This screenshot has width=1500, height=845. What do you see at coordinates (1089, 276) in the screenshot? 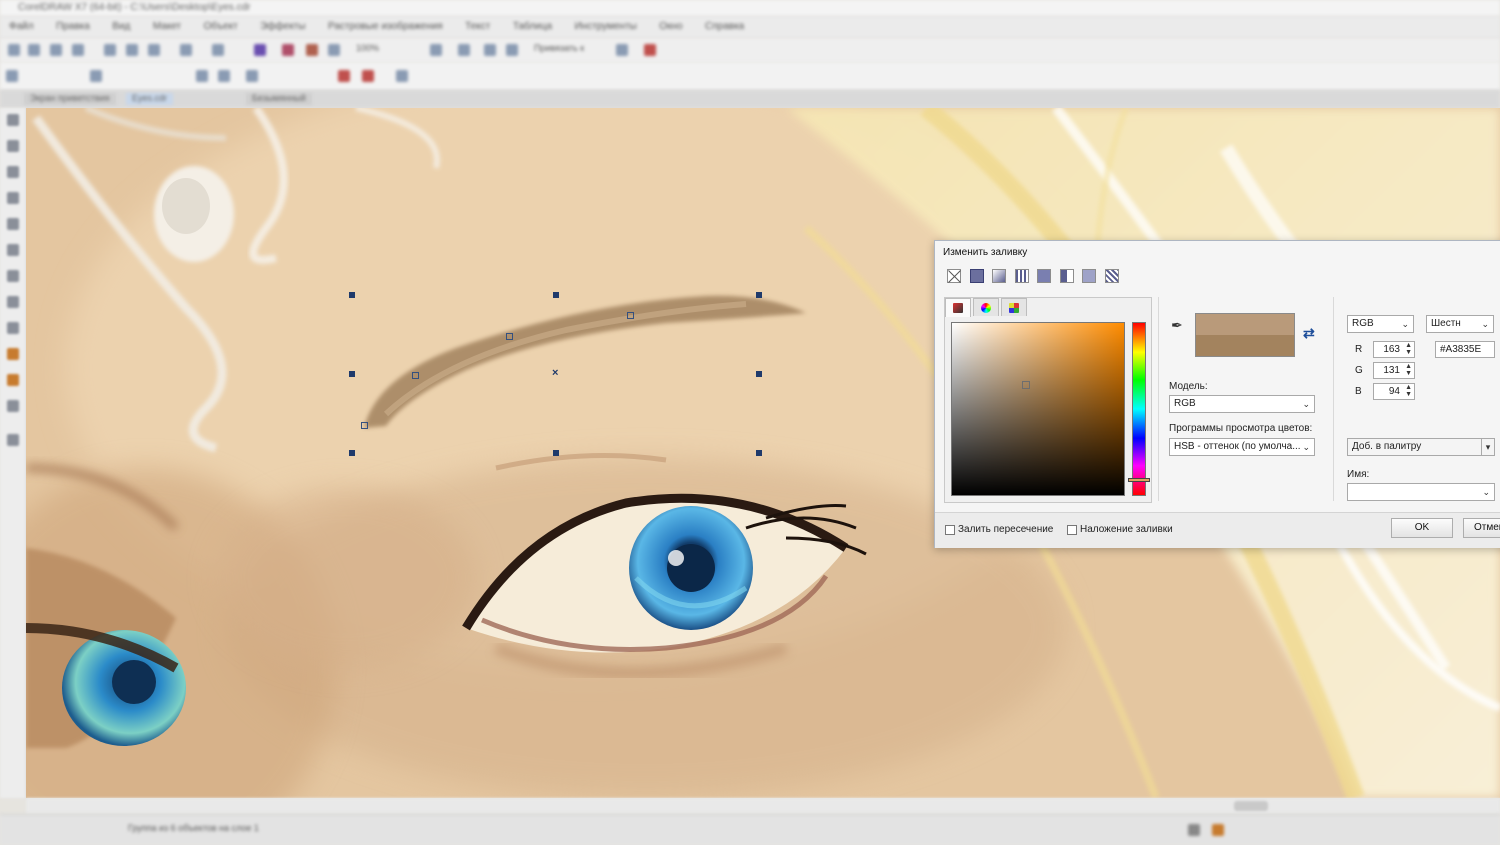
I see `texture-fill-button` at bounding box center [1089, 276].